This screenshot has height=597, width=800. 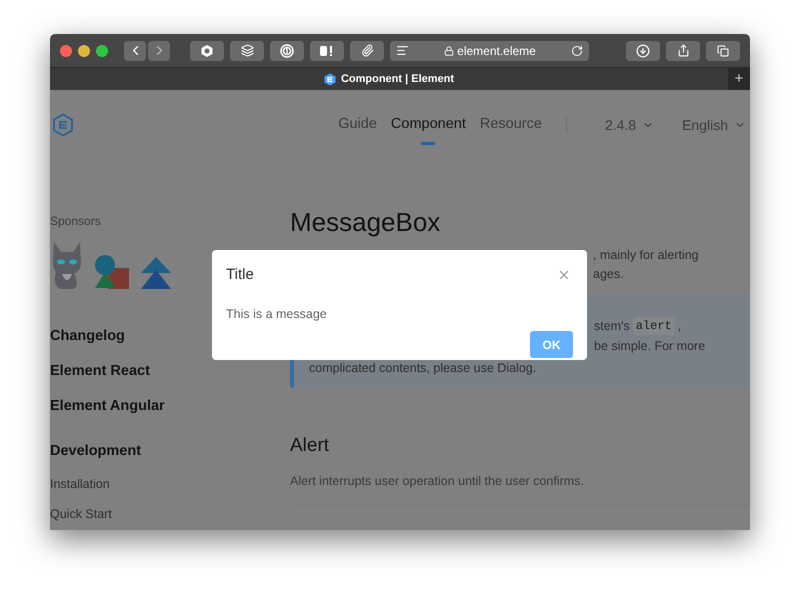 What do you see at coordinates (66, 50) in the screenshot?
I see `close-icon` at bounding box center [66, 50].